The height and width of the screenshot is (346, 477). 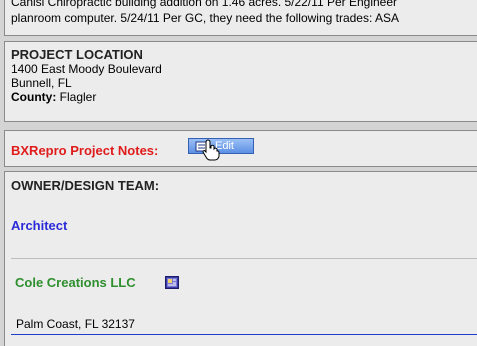 What do you see at coordinates (39, 225) in the screenshot?
I see `architect-link: Architect` at bounding box center [39, 225].